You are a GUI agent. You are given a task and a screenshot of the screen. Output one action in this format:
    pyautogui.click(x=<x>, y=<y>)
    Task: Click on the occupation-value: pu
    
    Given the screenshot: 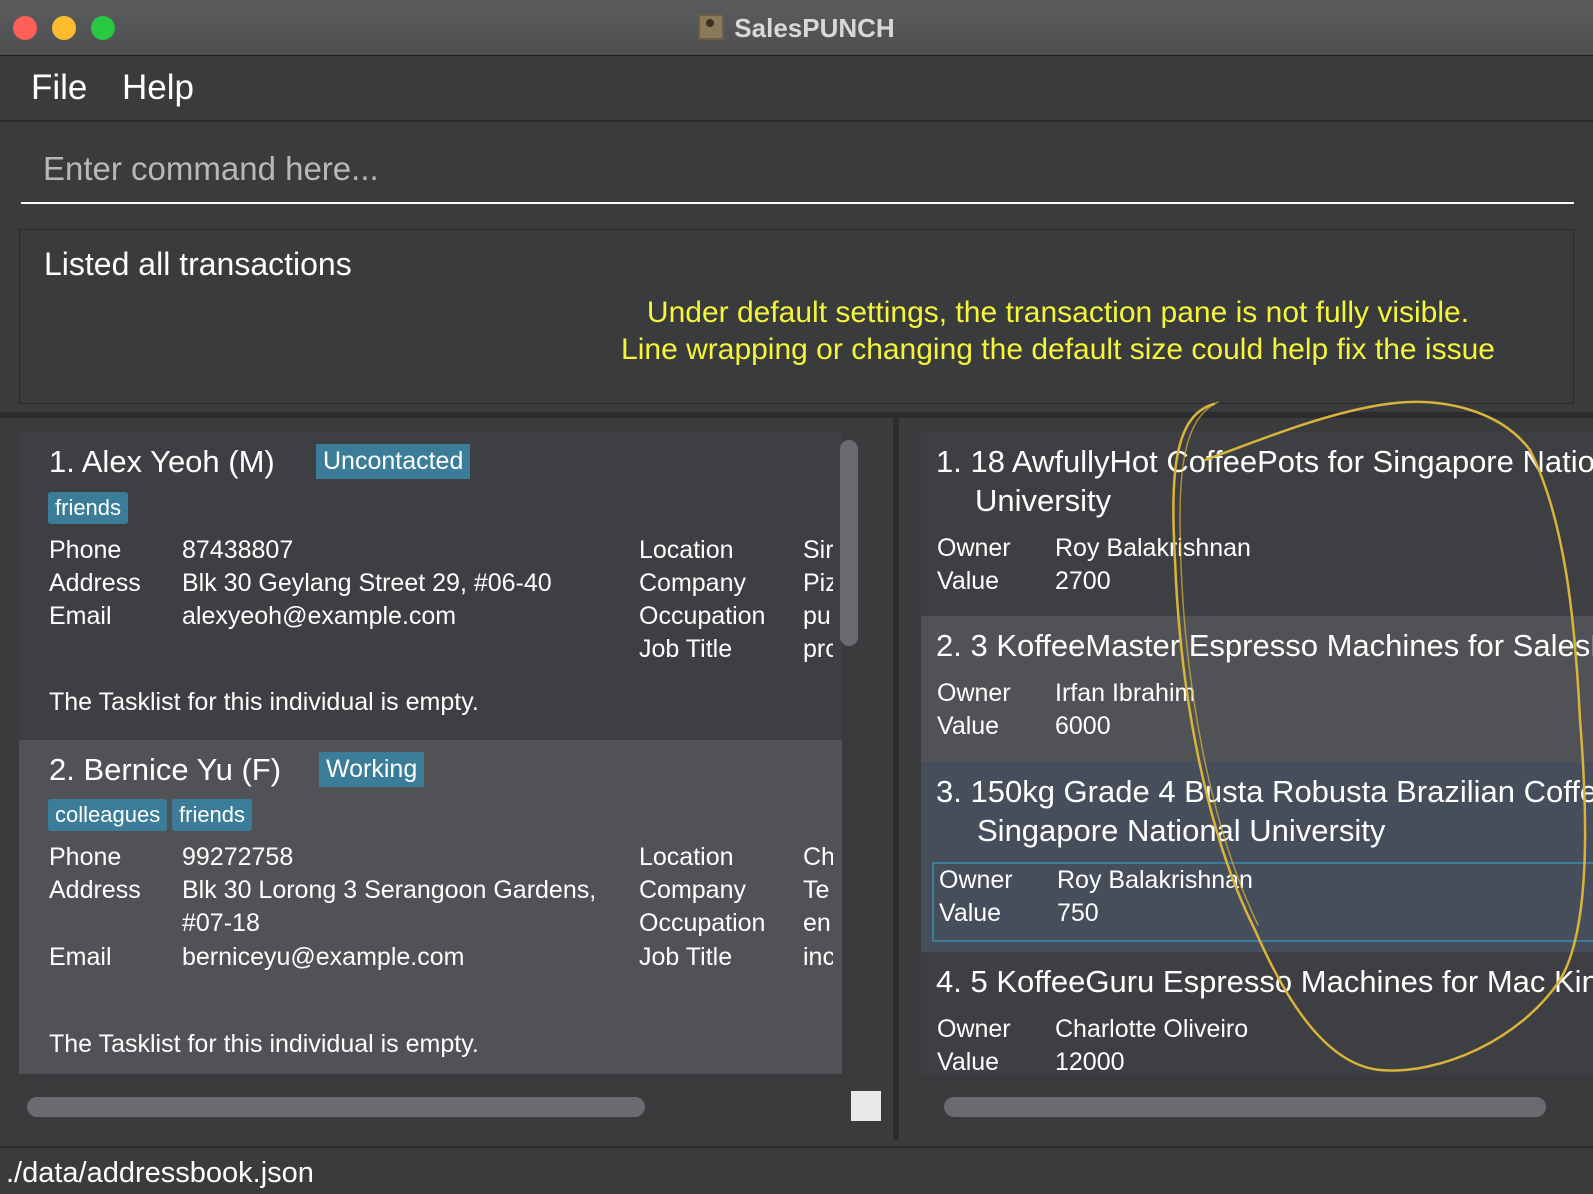 What is the action you would take?
    pyautogui.click(x=817, y=616)
    